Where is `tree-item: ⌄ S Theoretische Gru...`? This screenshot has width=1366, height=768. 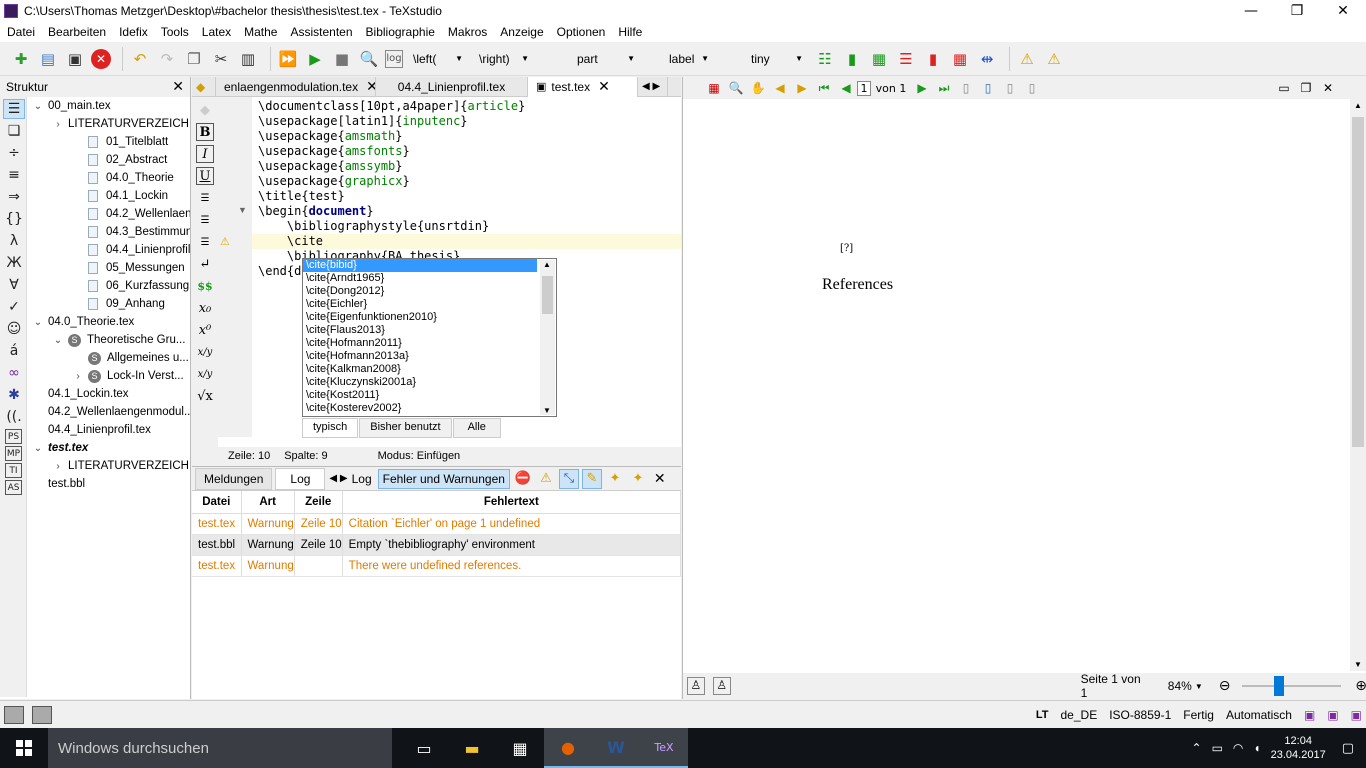 tree-item: ⌄ S Theoretische Gru... is located at coordinates (109, 340).